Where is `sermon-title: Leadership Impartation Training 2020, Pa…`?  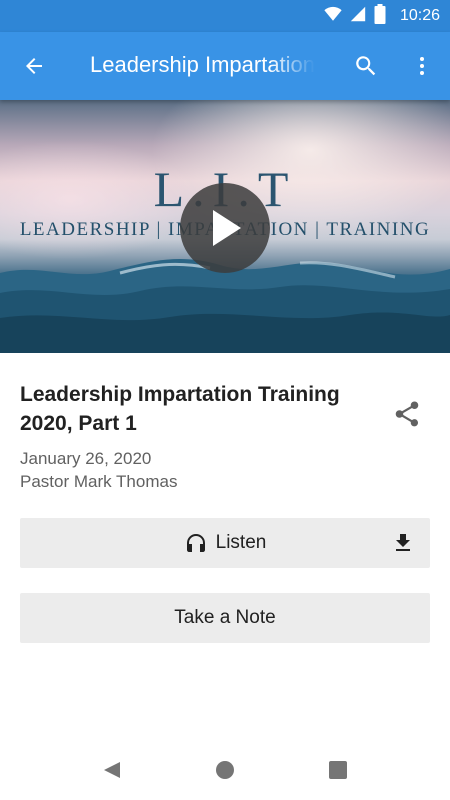
sermon-title: Leadership Impartation Training 2020, Pa… is located at coordinates (180, 409).